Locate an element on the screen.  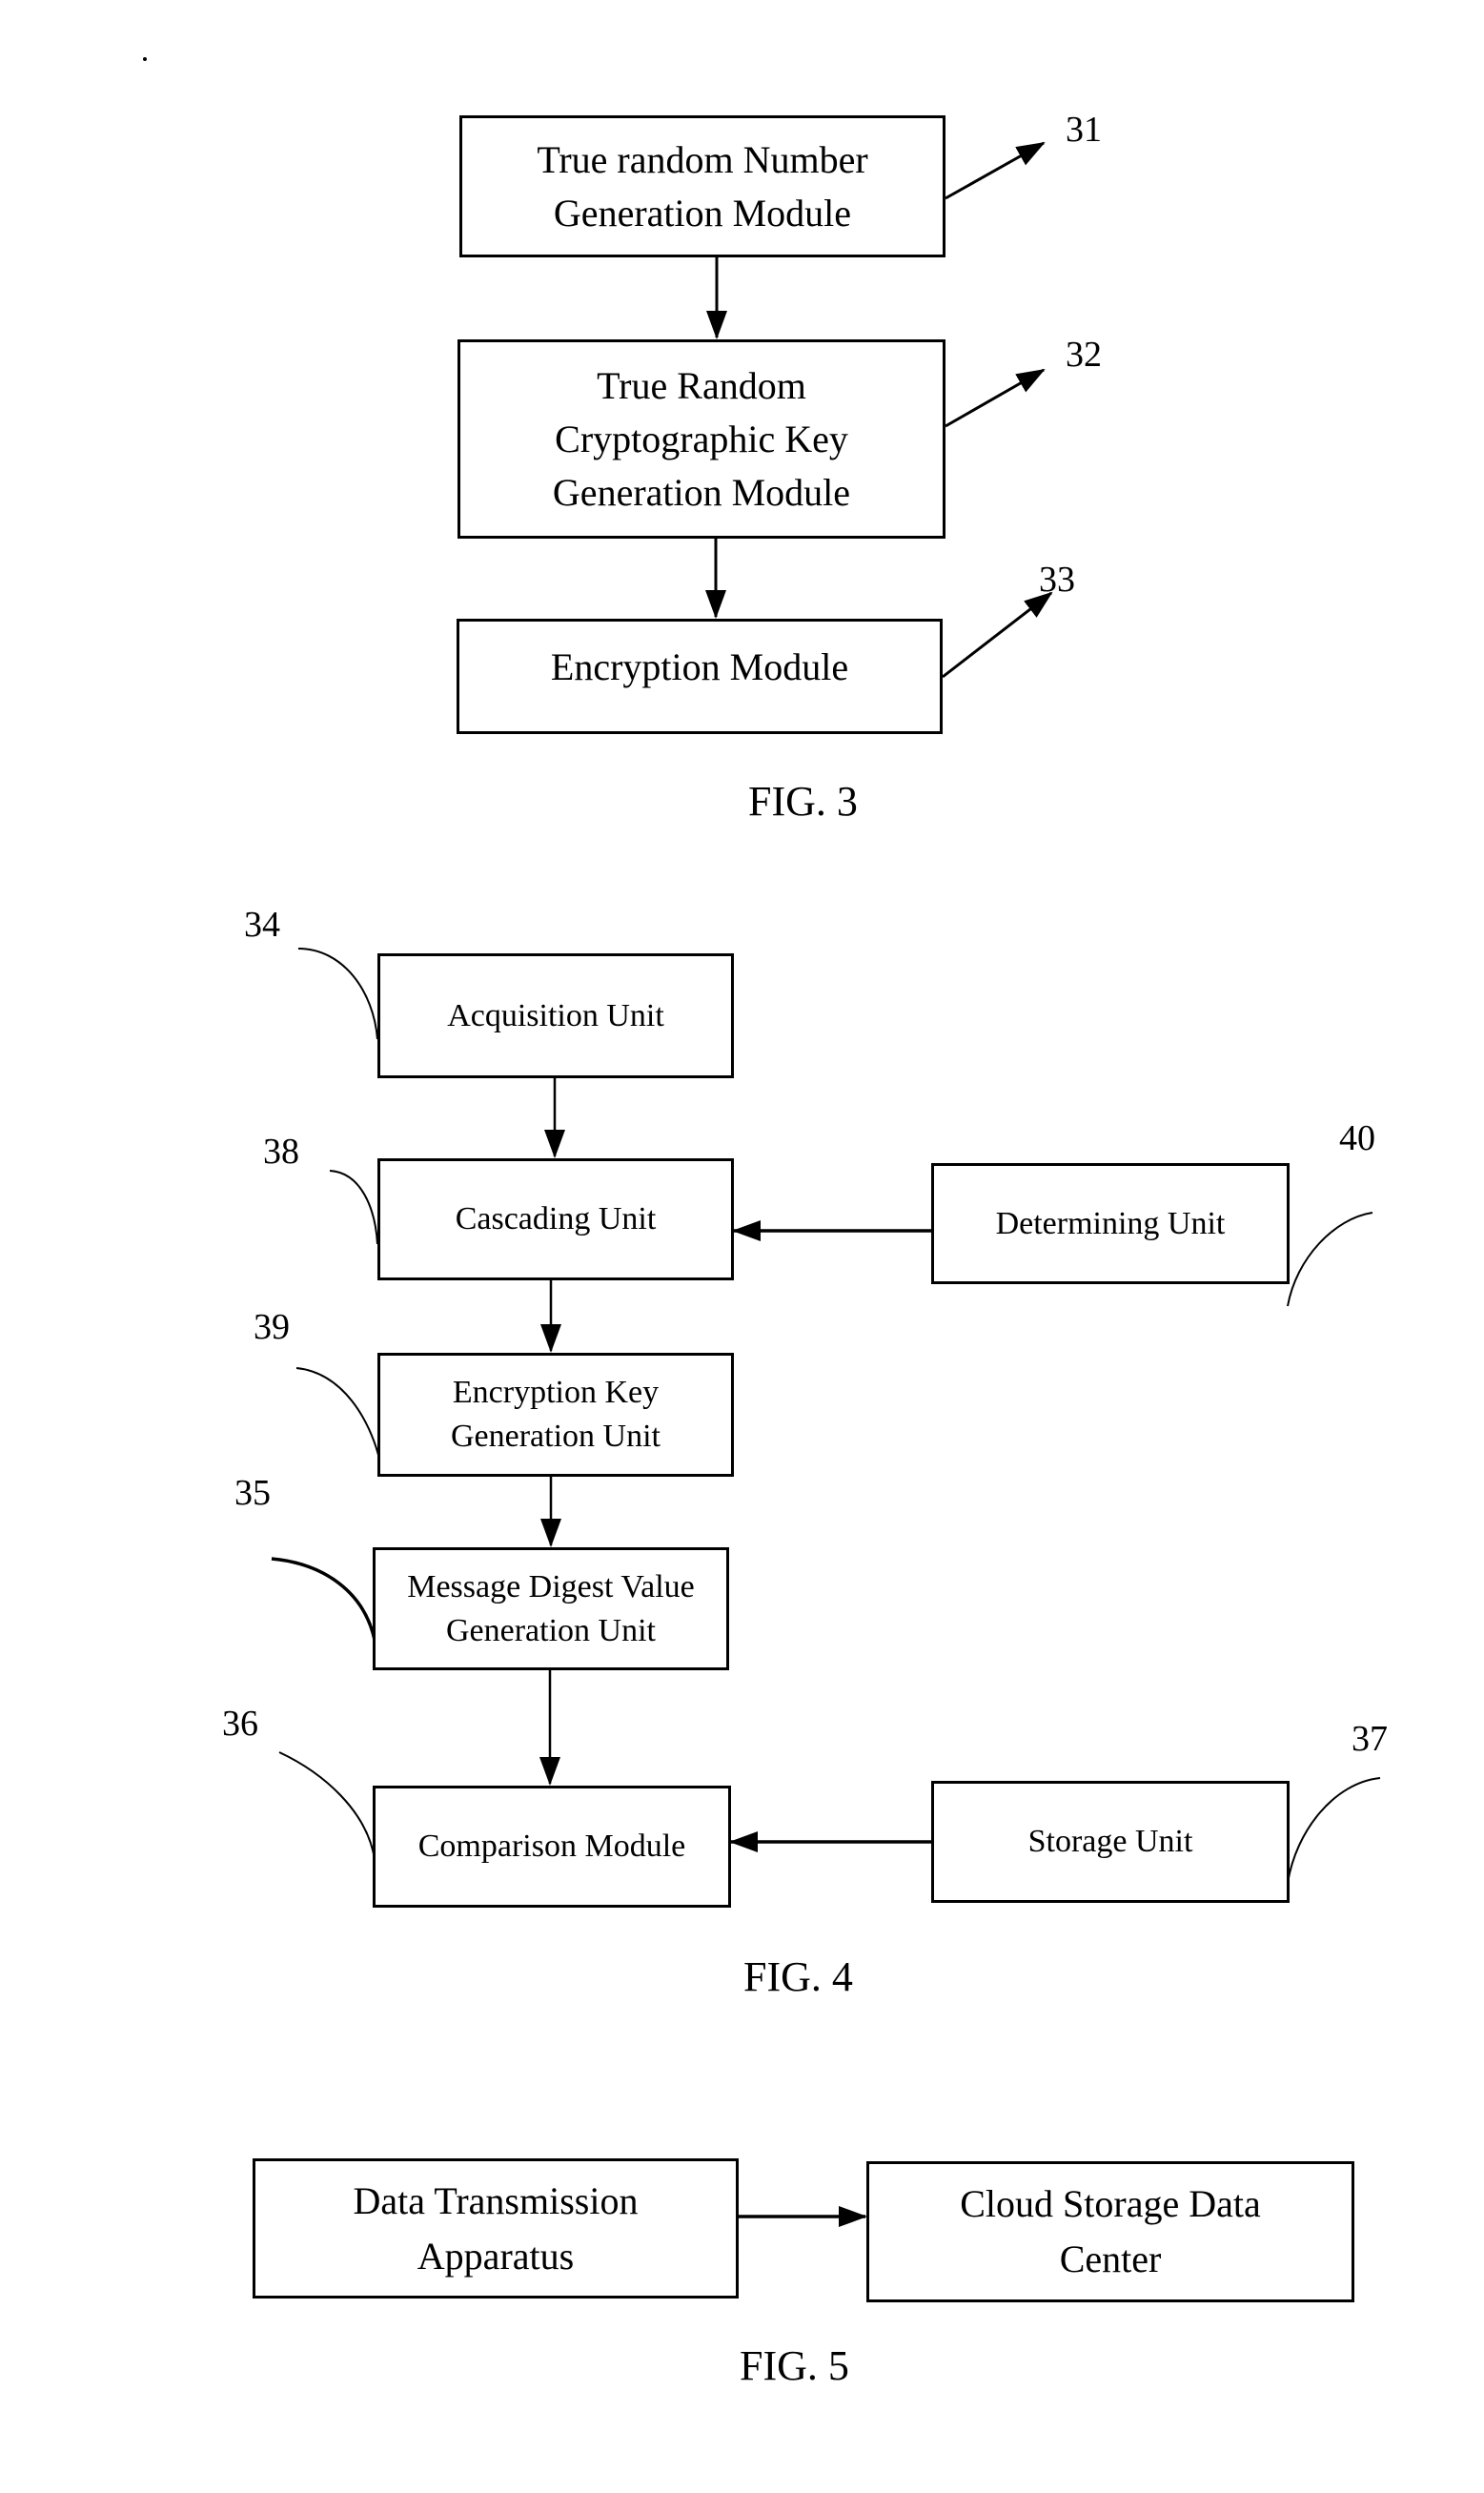
fig4-ref-37: 37 is located at coordinates (1370, 1739).